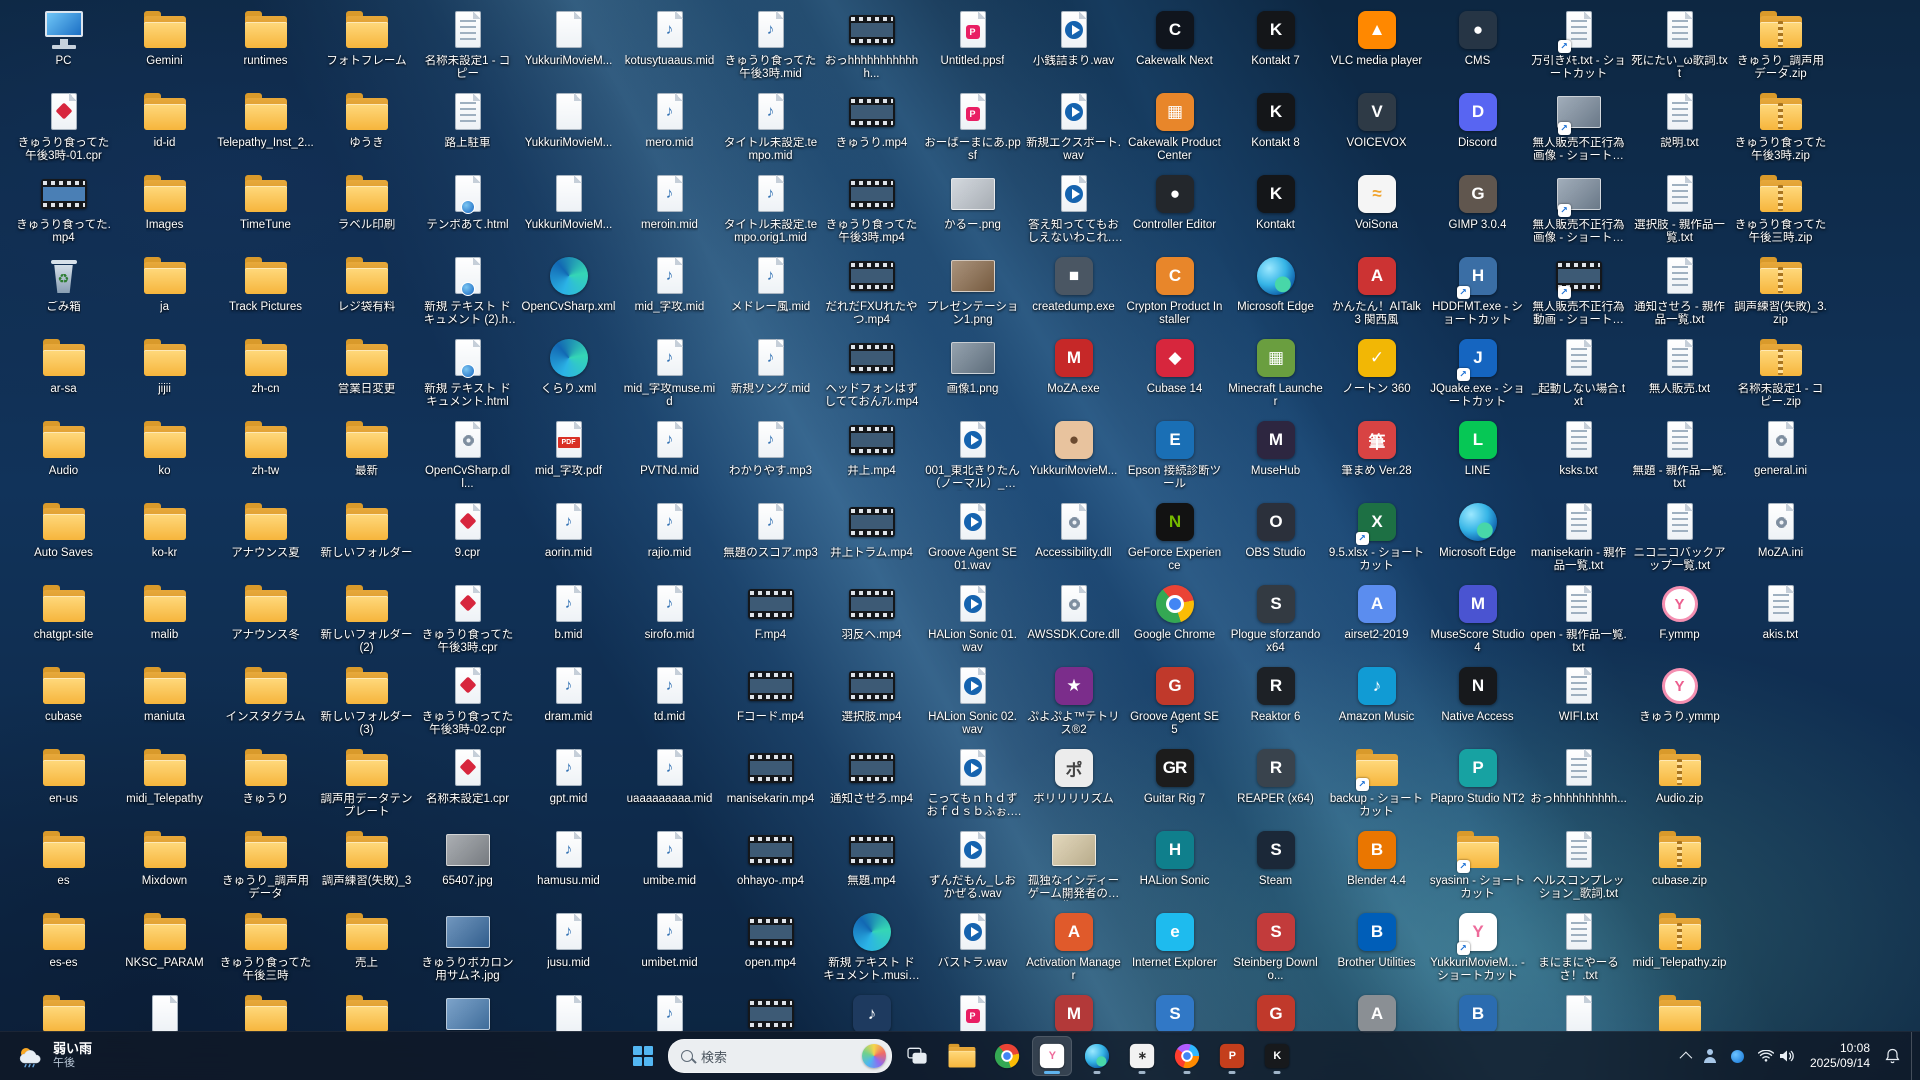  Describe the element at coordinates (467, 703) in the screenshot. I see `desktop-icon: きゅうり食ってた午後3時-02.cpr` at that location.